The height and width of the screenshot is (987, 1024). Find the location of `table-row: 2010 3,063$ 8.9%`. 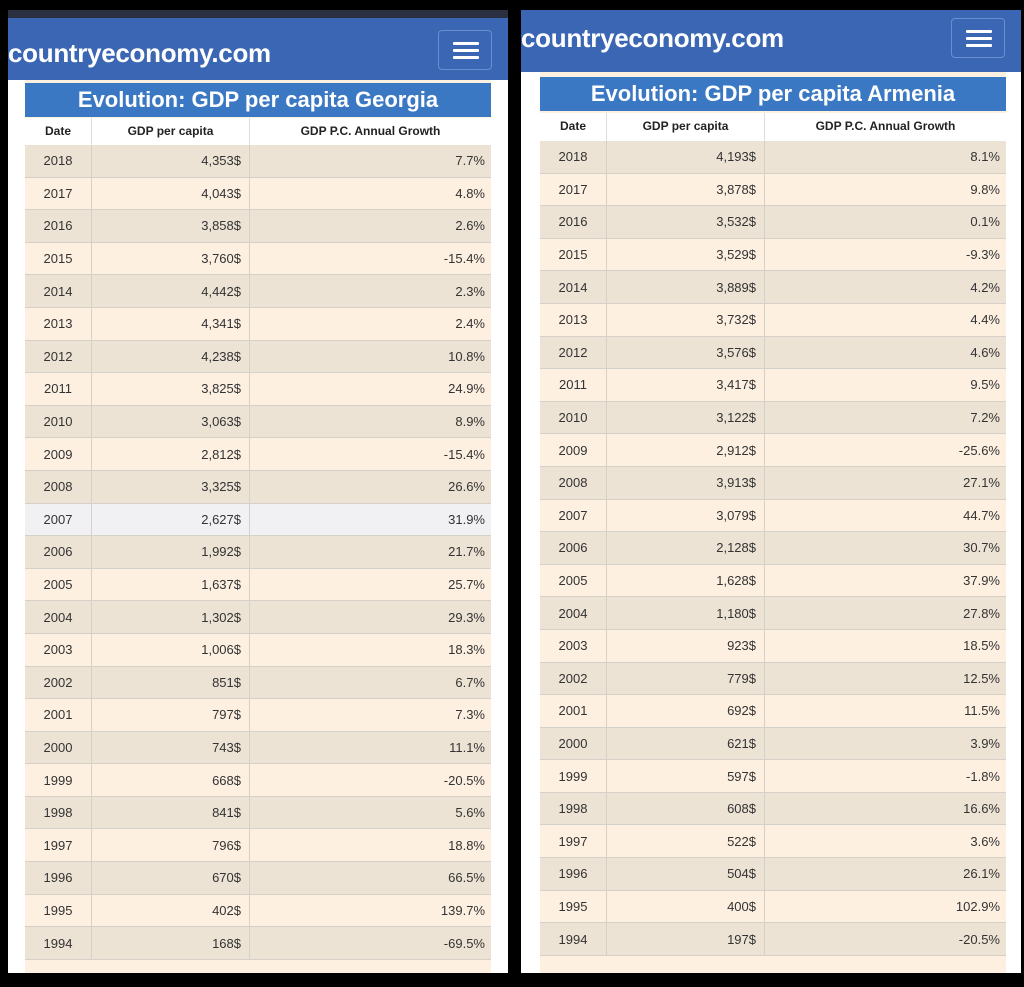

table-row: 2010 3,063$ 8.9% is located at coordinates (258, 422).